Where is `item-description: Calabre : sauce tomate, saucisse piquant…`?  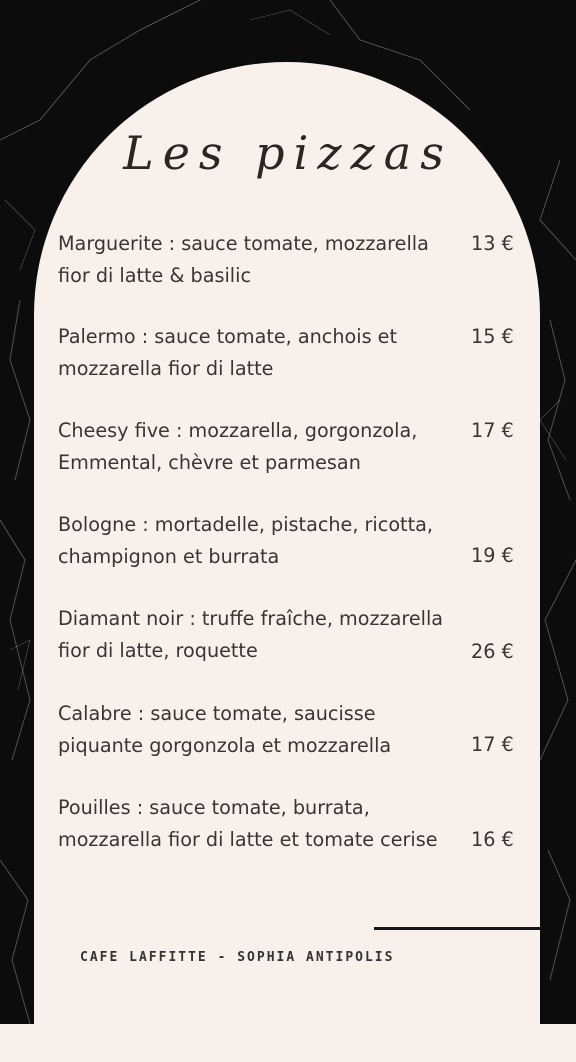
item-description: Calabre : sauce tomate, saucisse piquant… is located at coordinates (255, 729).